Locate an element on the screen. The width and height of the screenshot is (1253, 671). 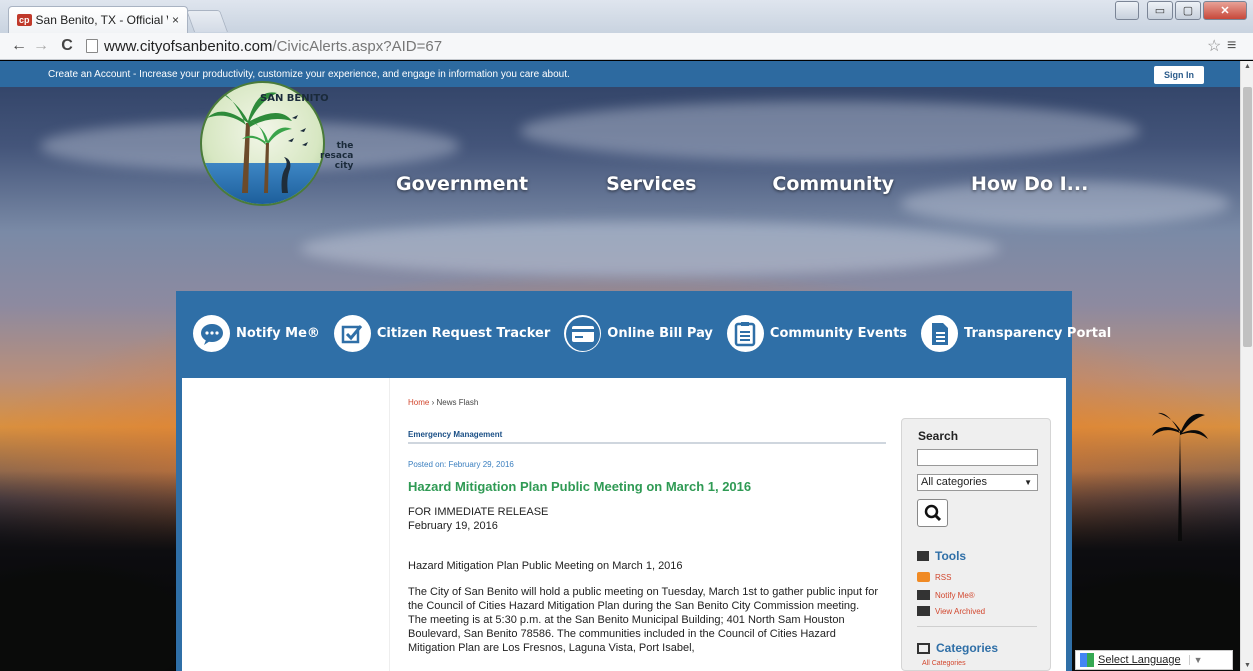
search-heading: Search is located at coordinates (938, 436).